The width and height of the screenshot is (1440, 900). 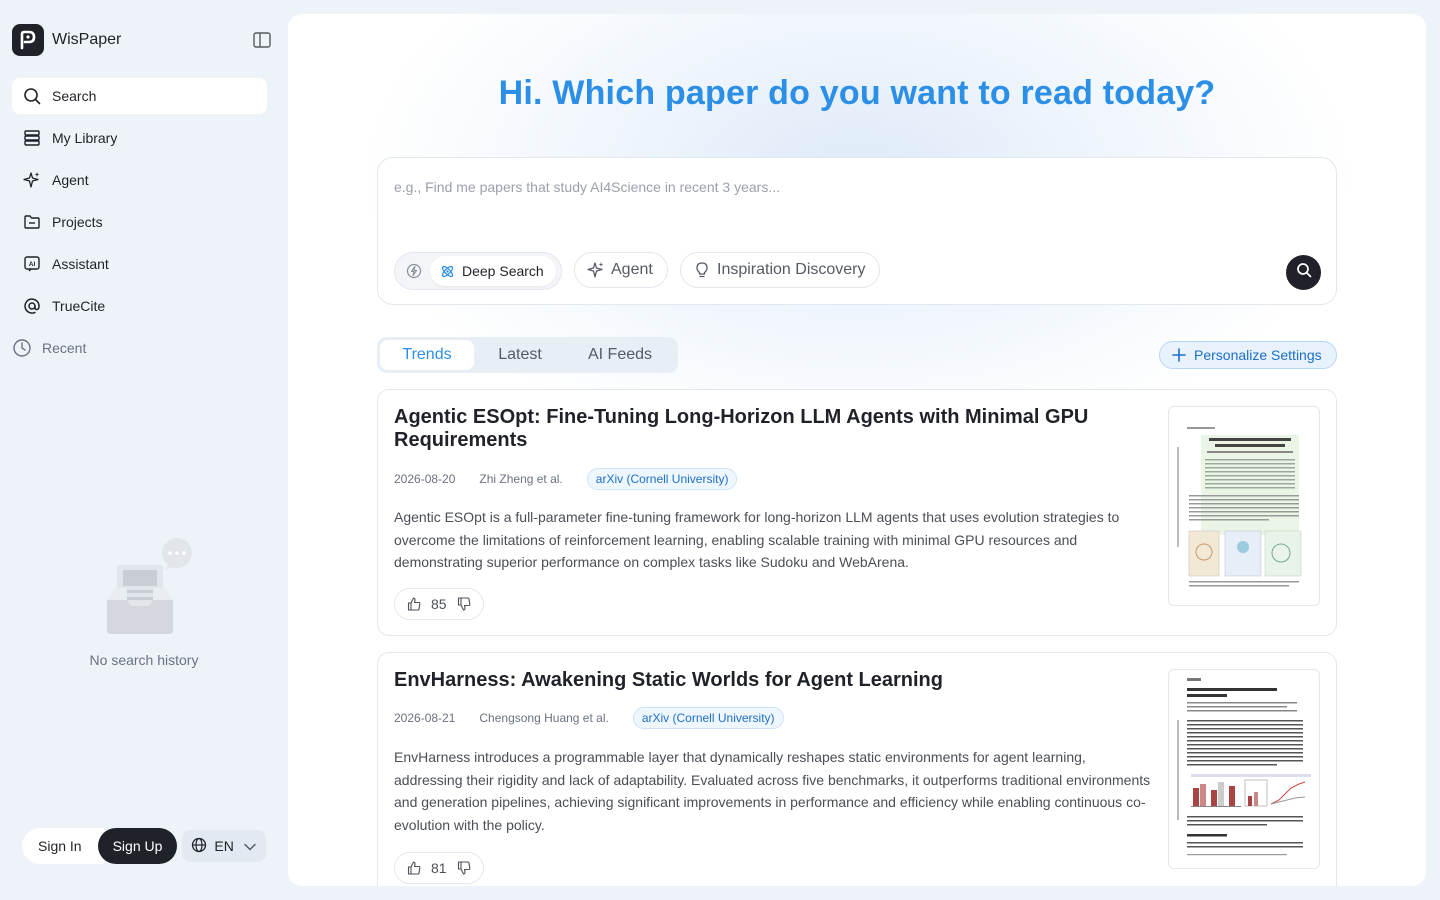 What do you see at coordinates (632, 269) in the screenshot?
I see `agent-chip-label: Agent` at bounding box center [632, 269].